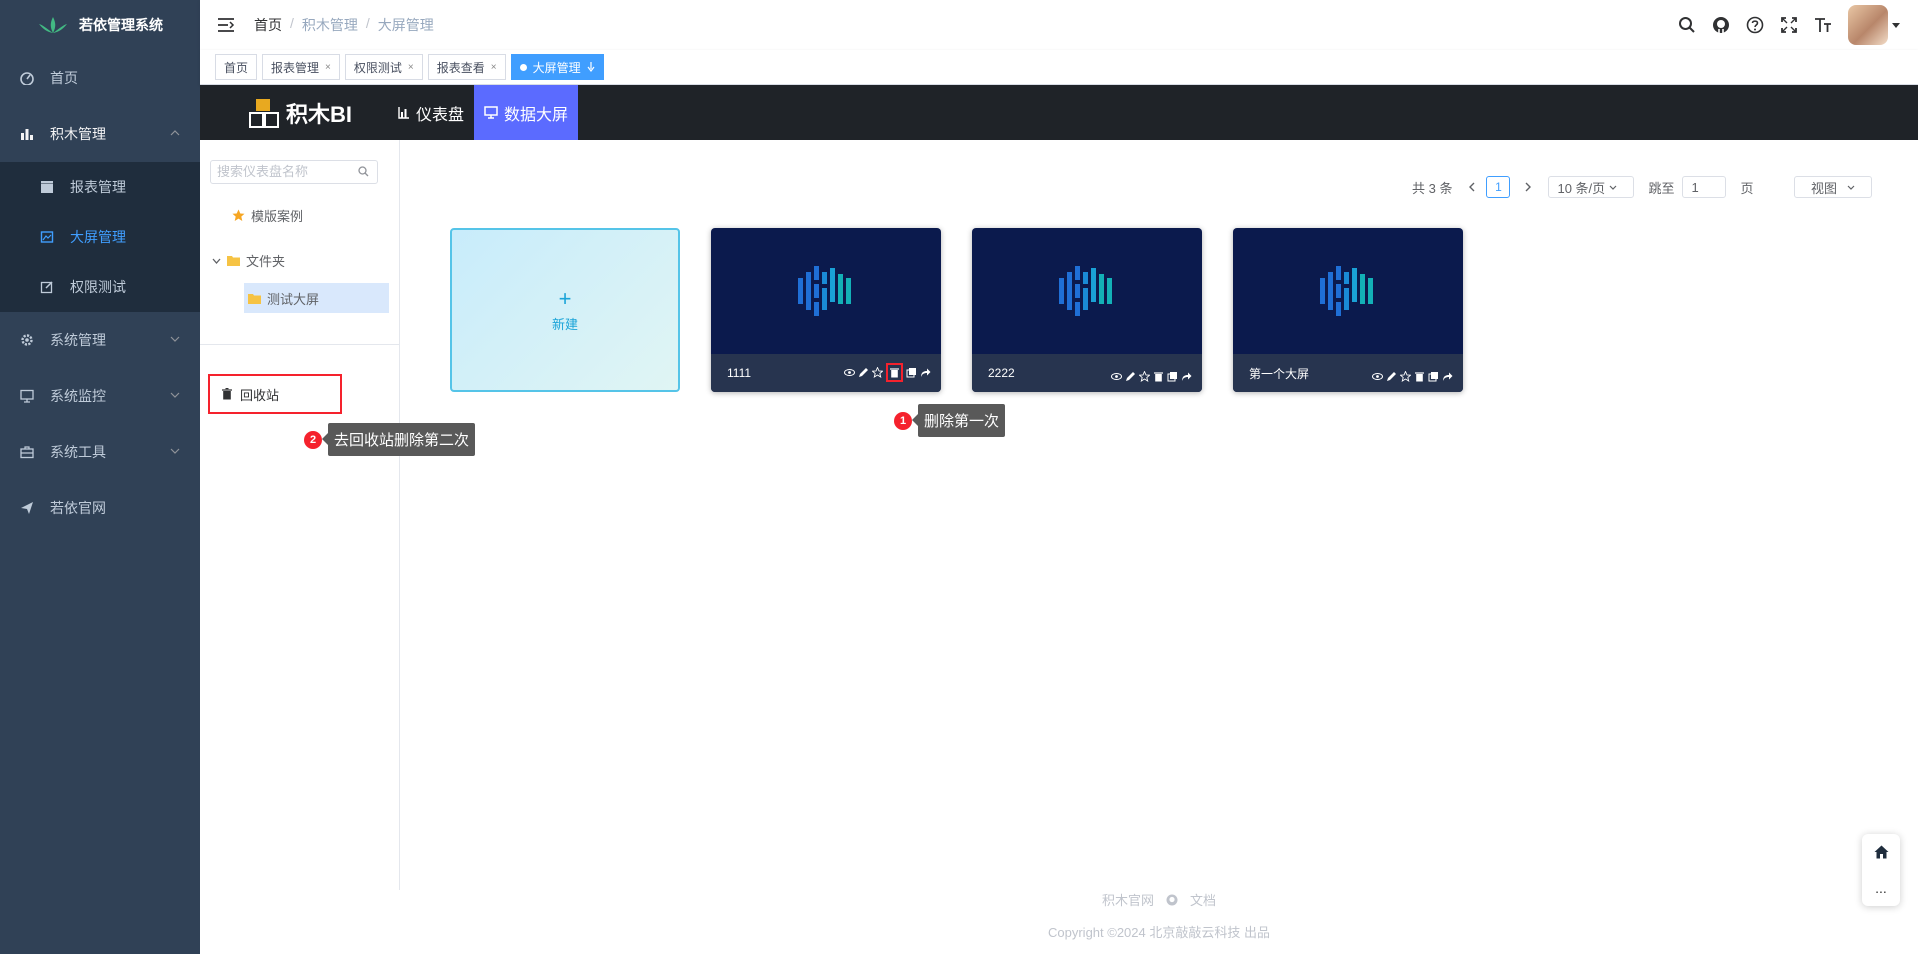 Image resolution: width=1918 pixels, height=954 pixels. I want to click on tree-node-folder: 文件夹, so click(248, 260).